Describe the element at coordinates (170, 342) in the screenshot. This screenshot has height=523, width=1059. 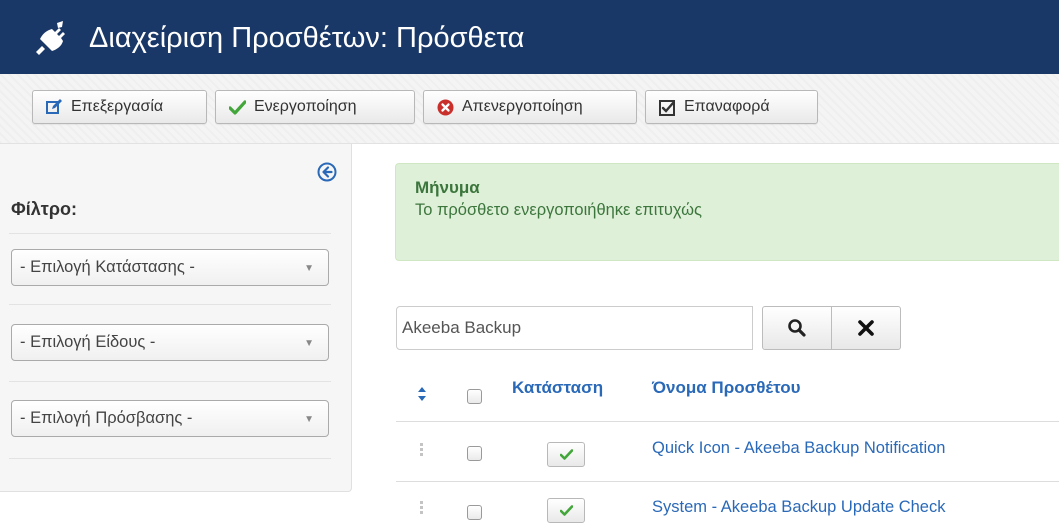
I see `type-filter-select: - Επιλογή Είδους - ▼` at that location.